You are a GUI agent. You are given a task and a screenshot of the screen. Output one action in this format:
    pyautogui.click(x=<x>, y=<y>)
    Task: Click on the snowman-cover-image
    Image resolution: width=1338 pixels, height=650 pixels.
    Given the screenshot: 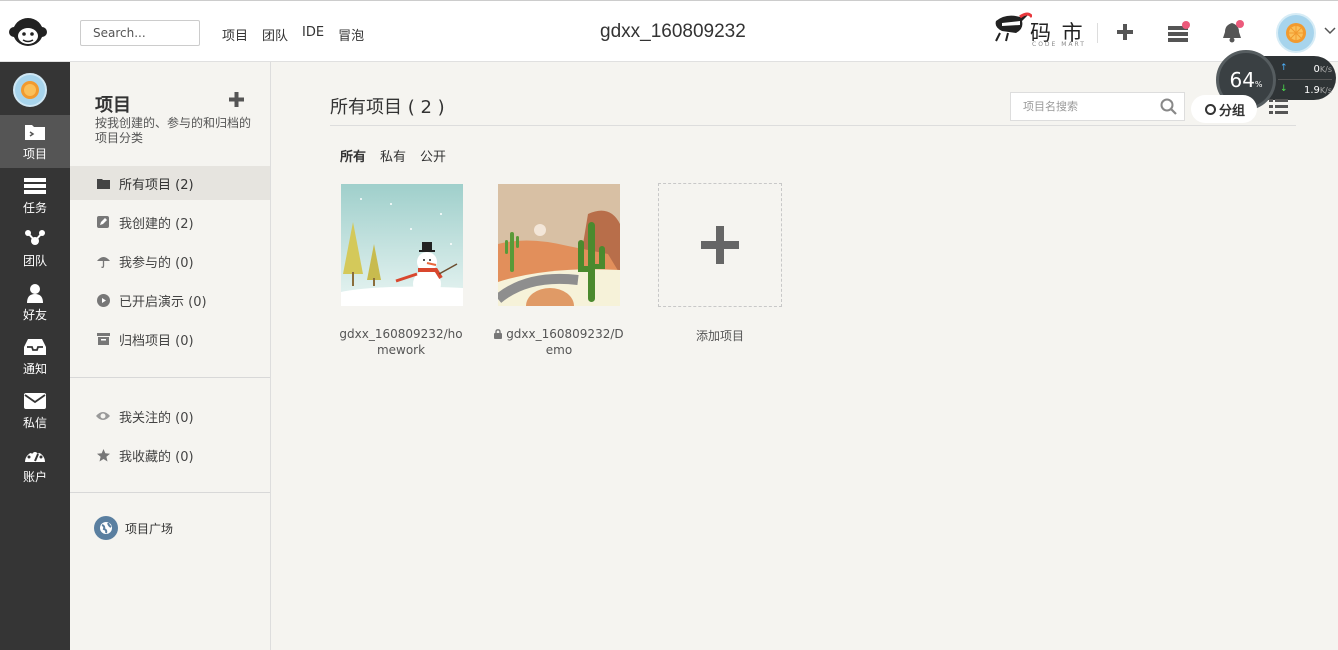 What is the action you would take?
    pyautogui.click(x=402, y=245)
    